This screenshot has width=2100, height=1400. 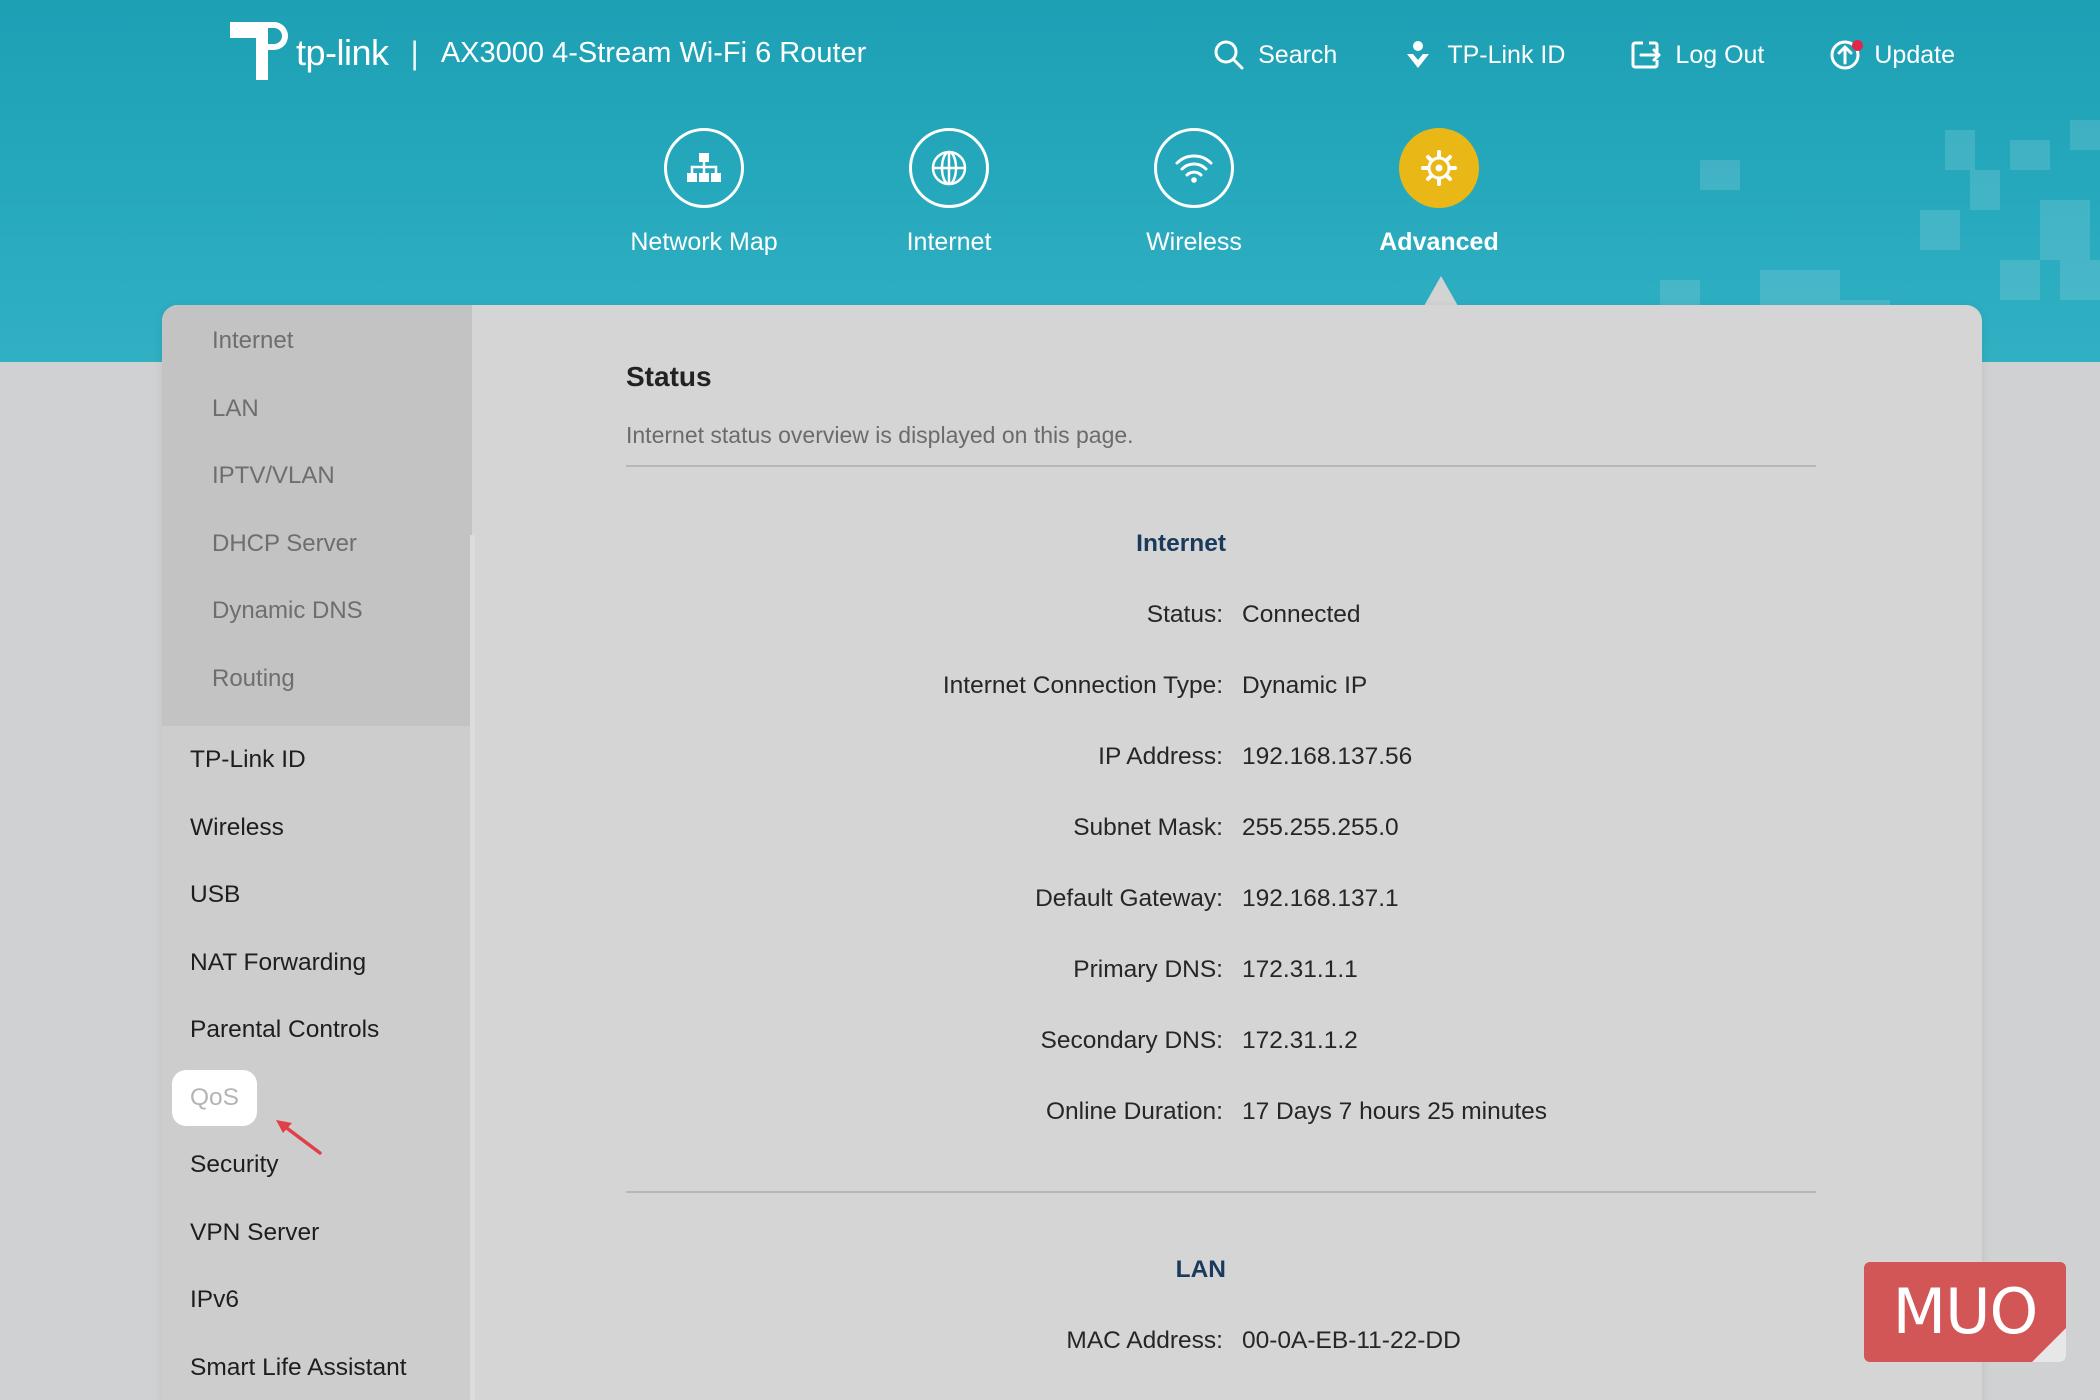 I want to click on status-row-value: 255.255.255.0, so click(x=1320, y=827).